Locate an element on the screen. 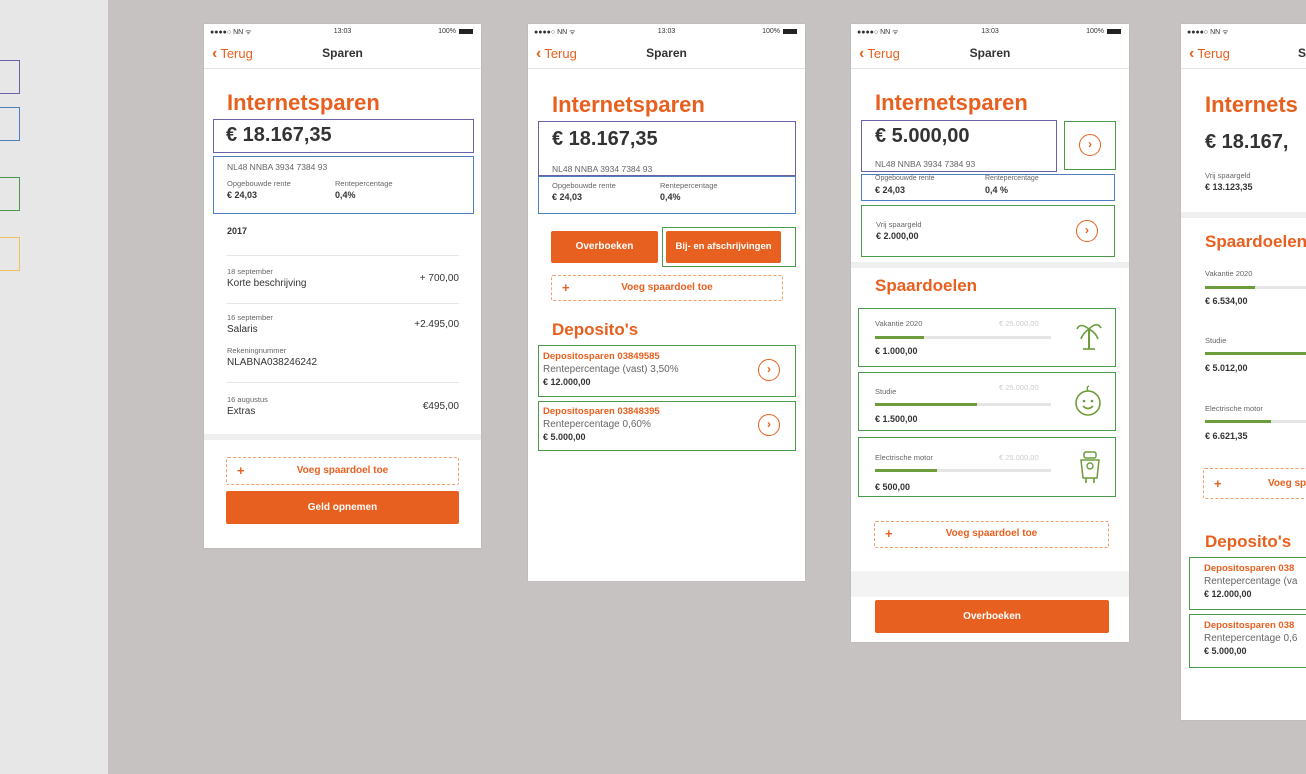  withdraw-button: Geld opnemen is located at coordinates (342, 507).